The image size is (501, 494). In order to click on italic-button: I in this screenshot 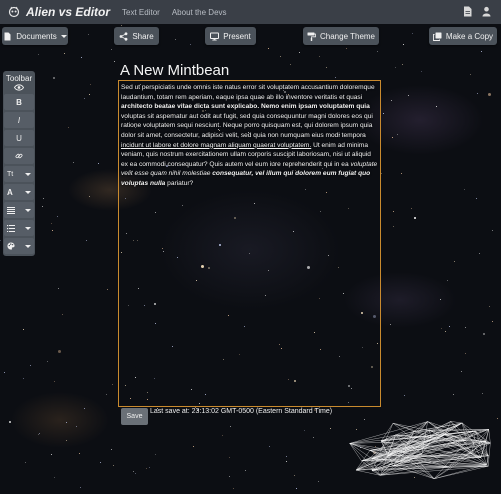, I will do `click(19, 120)`.